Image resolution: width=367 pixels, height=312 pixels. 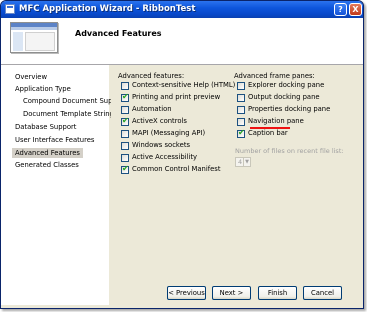 I want to click on frame-panes-label: Advanced frame panes:, so click(x=274, y=76).